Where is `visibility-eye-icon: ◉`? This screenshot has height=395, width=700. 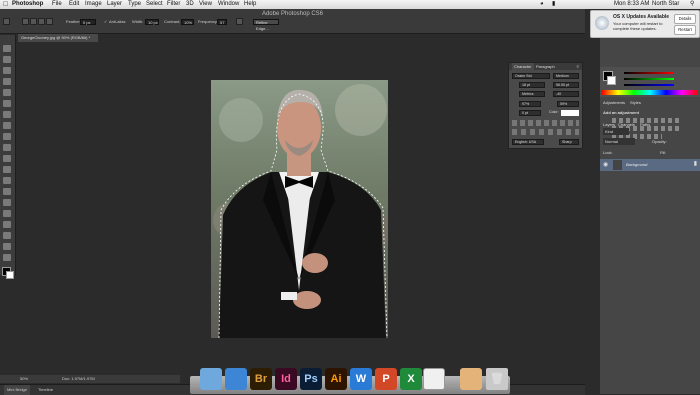 visibility-eye-icon: ◉ is located at coordinates (605, 164).